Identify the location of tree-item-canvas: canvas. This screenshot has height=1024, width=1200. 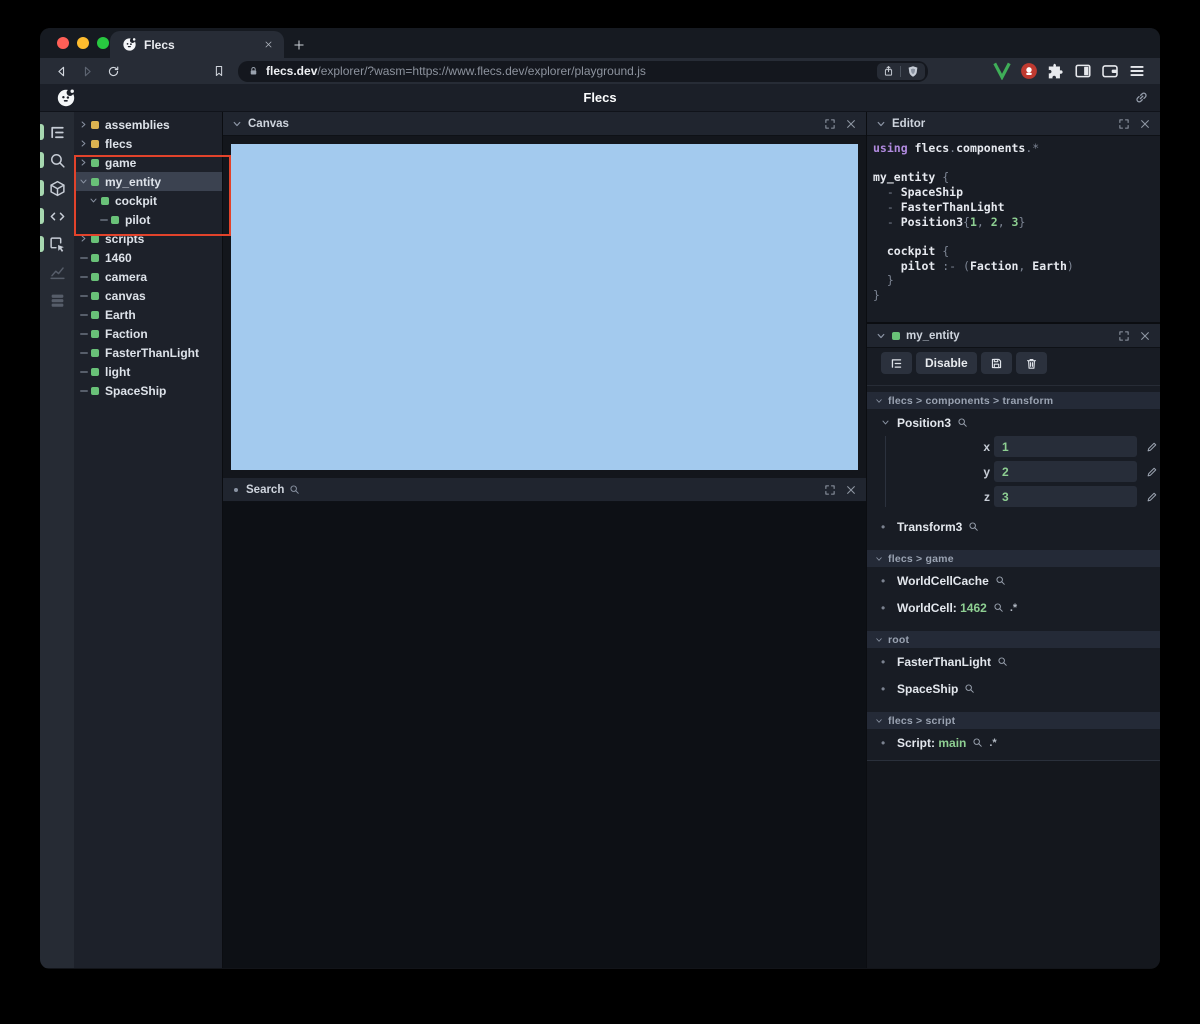
(148, 295).